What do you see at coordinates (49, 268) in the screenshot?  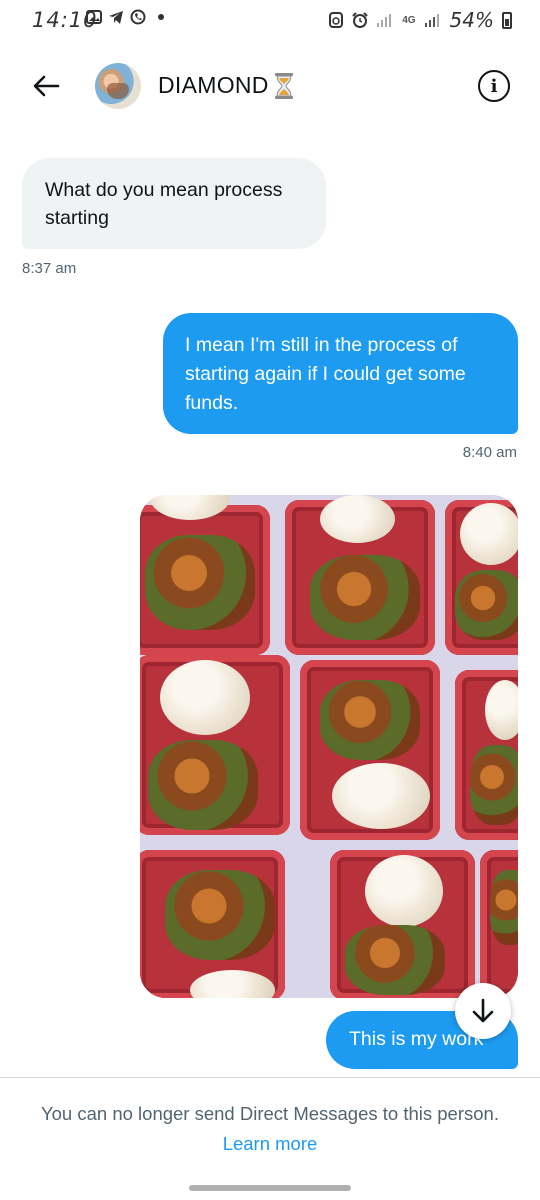 I see `message-timestamp: 8:37 am` at bounding box center [49, 268].